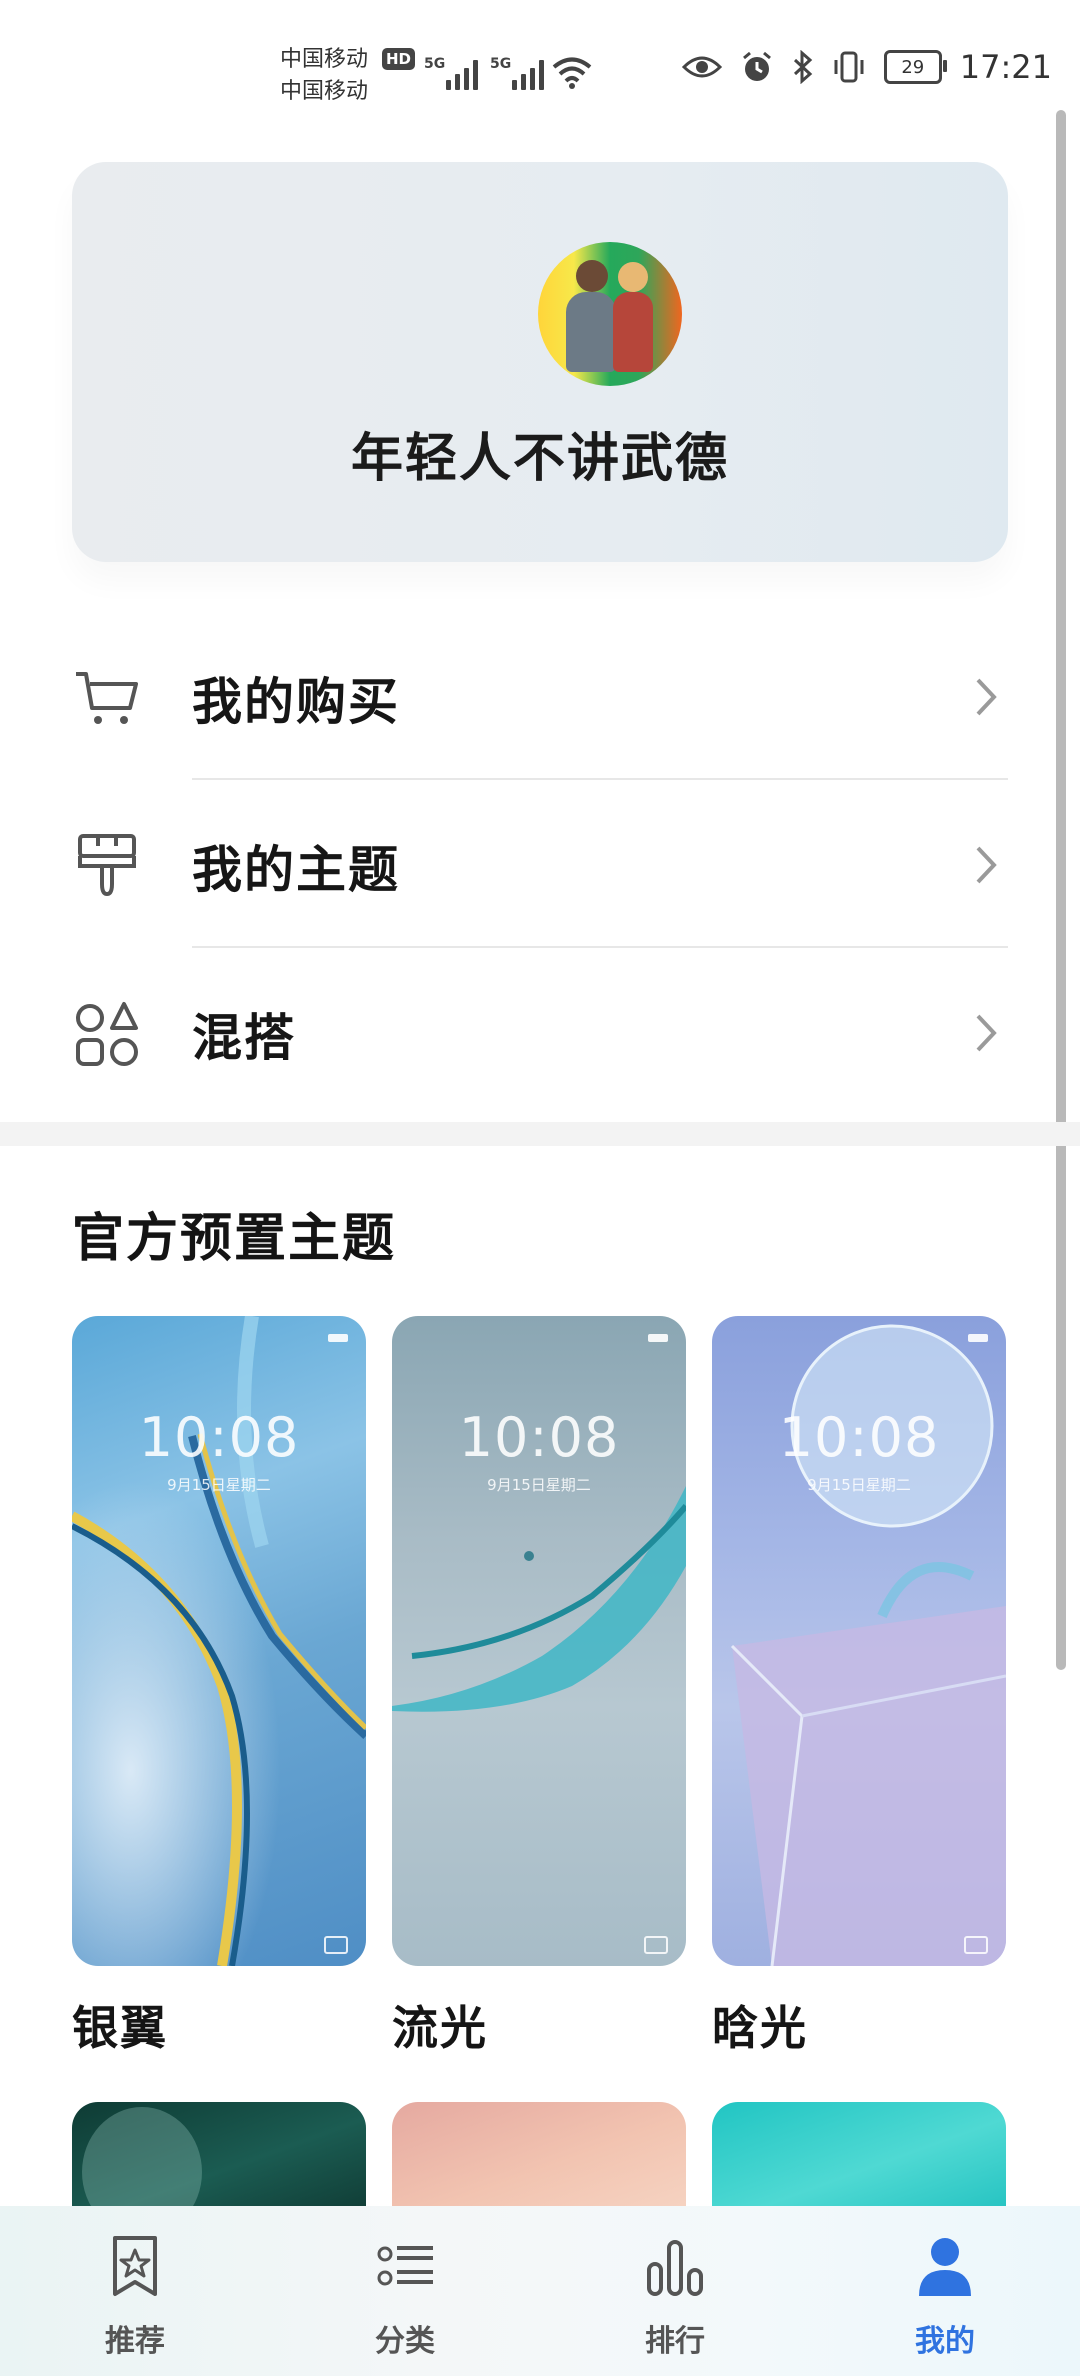  Describe the element at coordinates (324, 59) in the screenshot. I see `carrier-1: 中国移动` at that location.